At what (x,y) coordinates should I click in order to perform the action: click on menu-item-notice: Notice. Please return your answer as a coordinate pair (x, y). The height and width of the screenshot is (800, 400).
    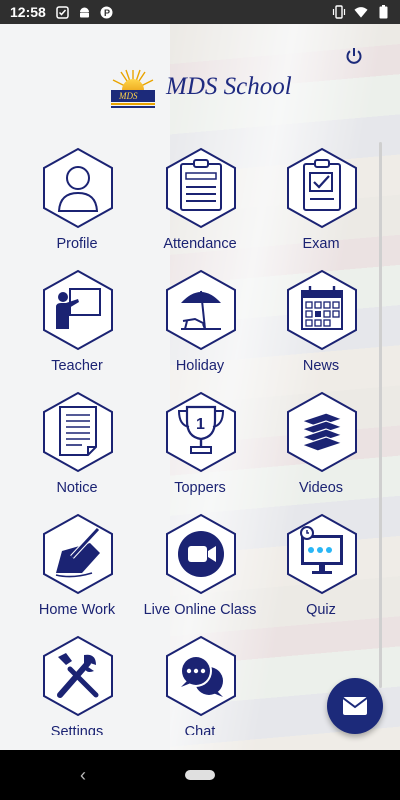
    Looking at the image, I should click on (77, 448).